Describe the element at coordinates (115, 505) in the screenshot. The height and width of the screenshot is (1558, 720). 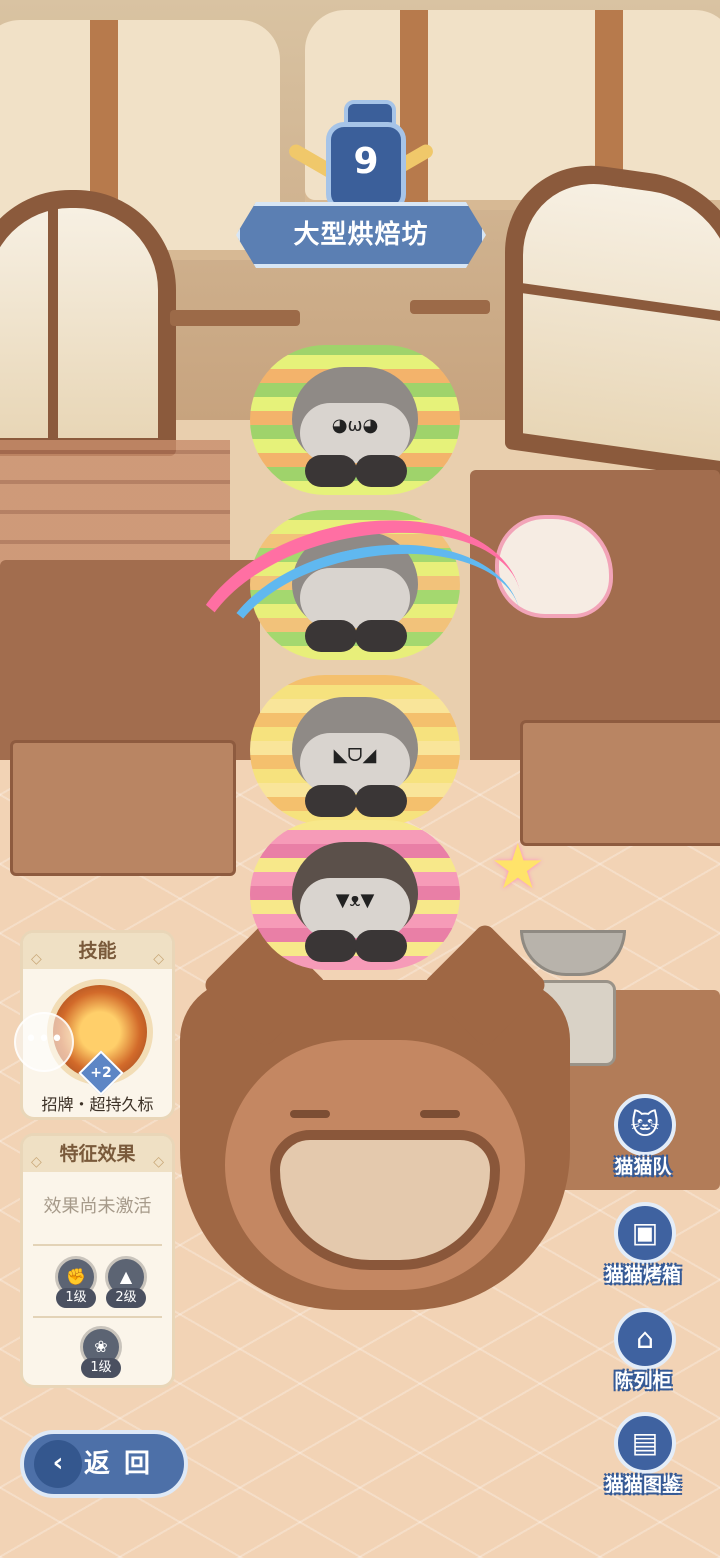
I see `brick-wall` at that location.